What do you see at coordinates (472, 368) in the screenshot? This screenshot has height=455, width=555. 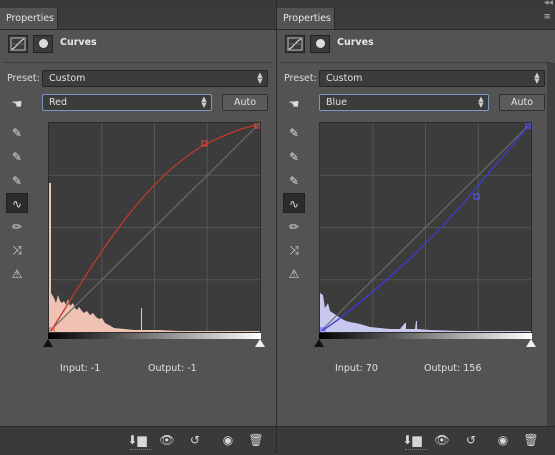 I see `output-value: 156` at bounding box center [472, 368].